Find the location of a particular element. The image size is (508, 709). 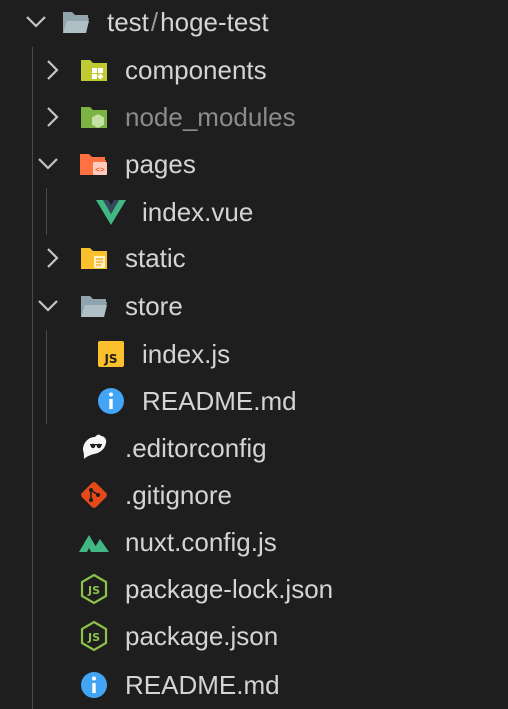

tree-item-label: .editorconfig is located at coordinates (196, 448).